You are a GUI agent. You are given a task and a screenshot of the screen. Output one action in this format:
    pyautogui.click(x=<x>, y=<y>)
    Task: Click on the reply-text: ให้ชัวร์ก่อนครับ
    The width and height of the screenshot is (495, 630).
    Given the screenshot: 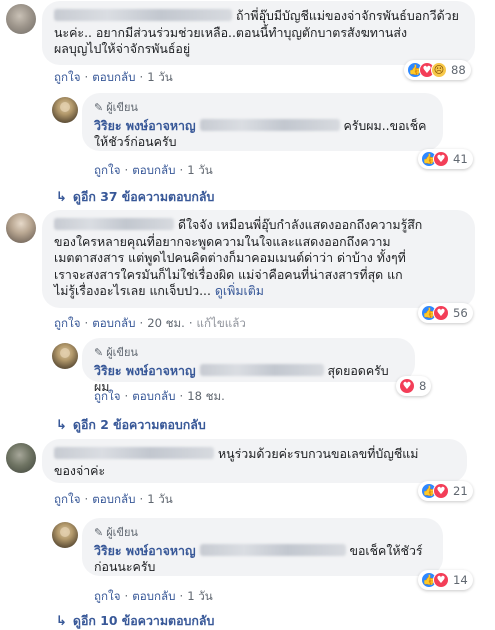 What is the action you would take?
    pyautogui.click(x=135, y=142)
    